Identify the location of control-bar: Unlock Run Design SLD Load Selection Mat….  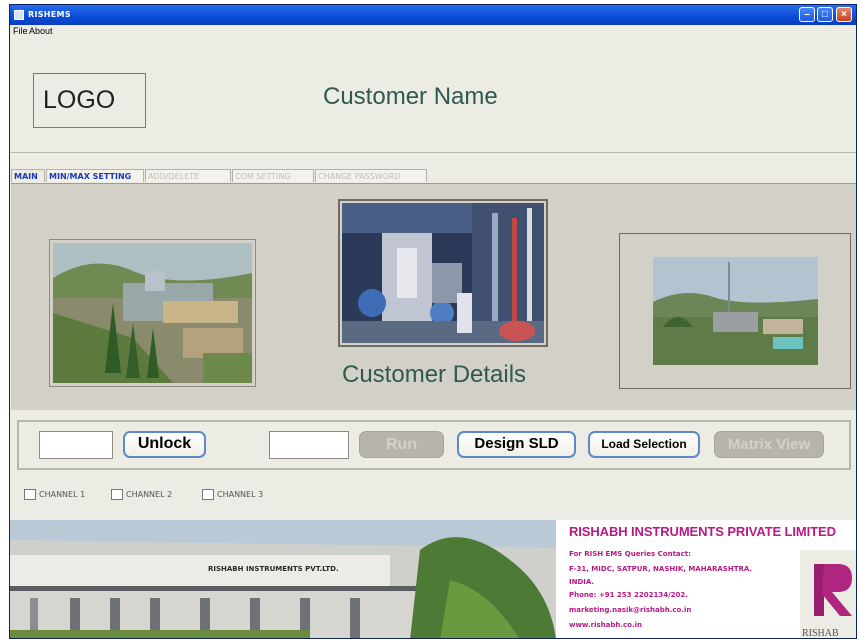
(434, 445).